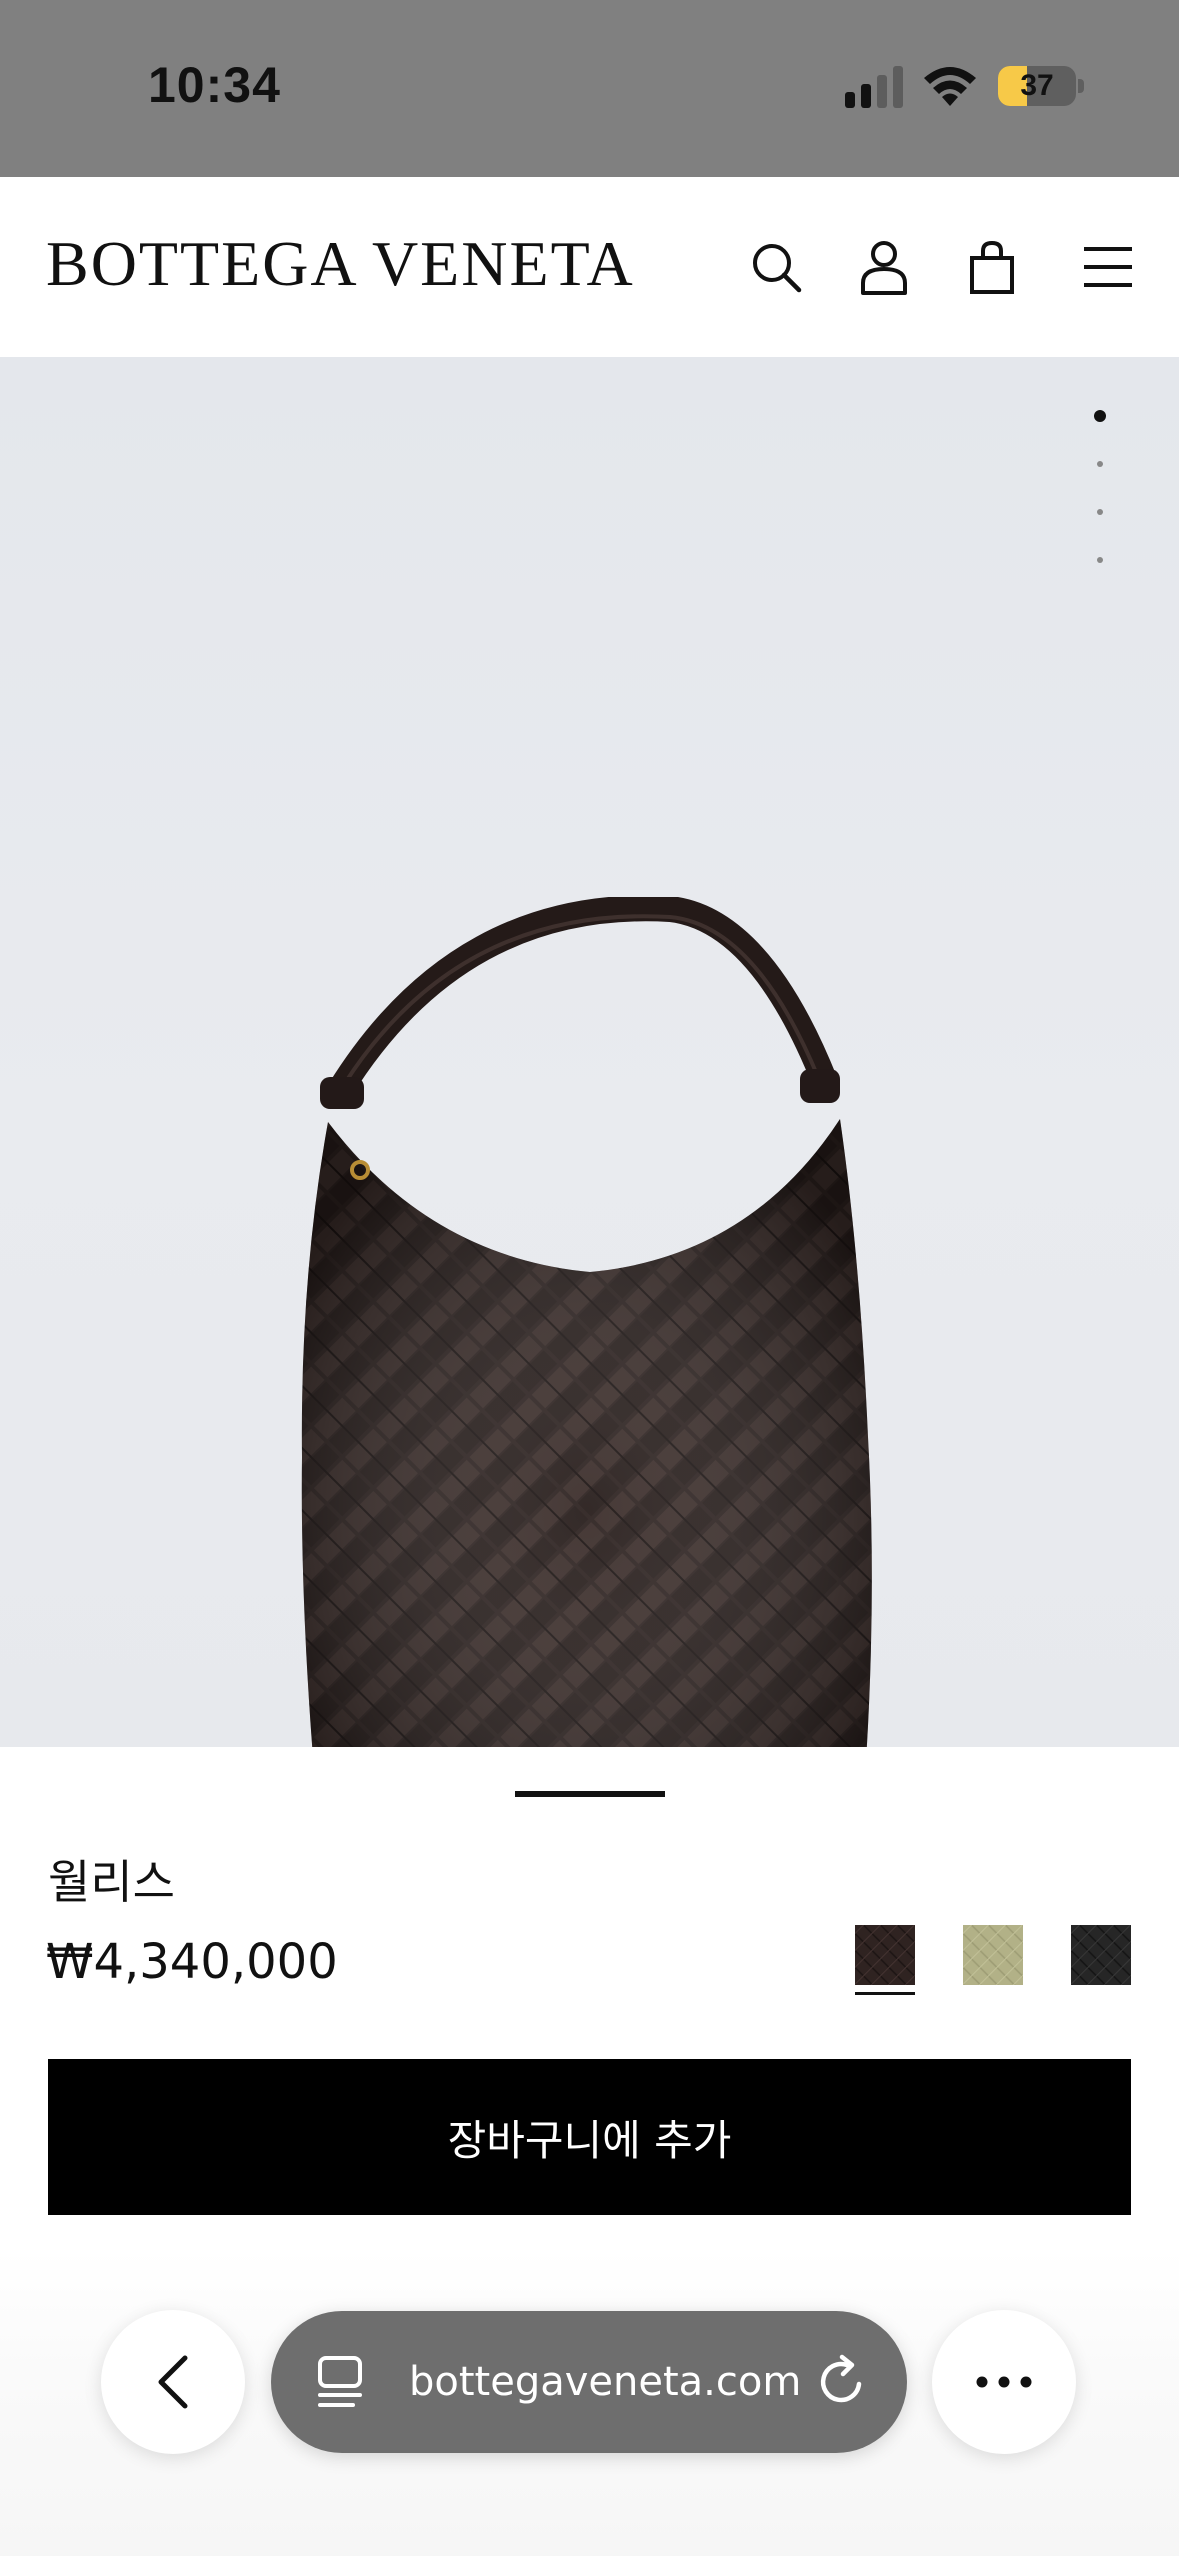 Image resolution: width=1179 pixels, height=2556 pixels. I want to click on color-swatch-sage, so click(993, 1955).